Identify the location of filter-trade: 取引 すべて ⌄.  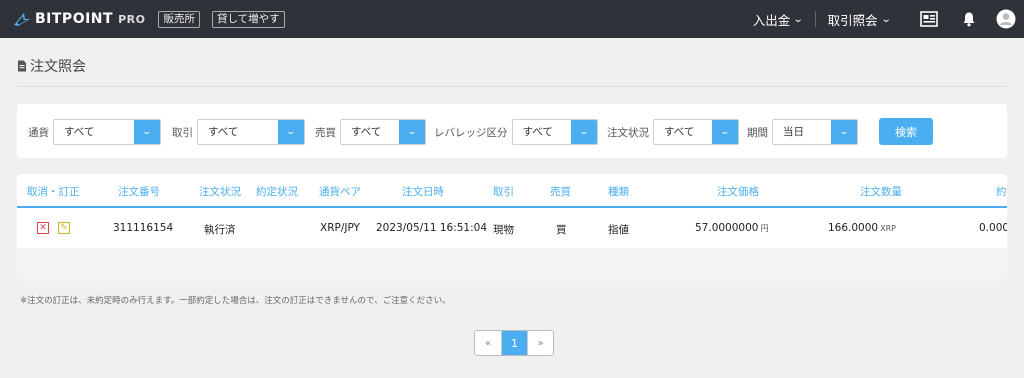
(238, 132).